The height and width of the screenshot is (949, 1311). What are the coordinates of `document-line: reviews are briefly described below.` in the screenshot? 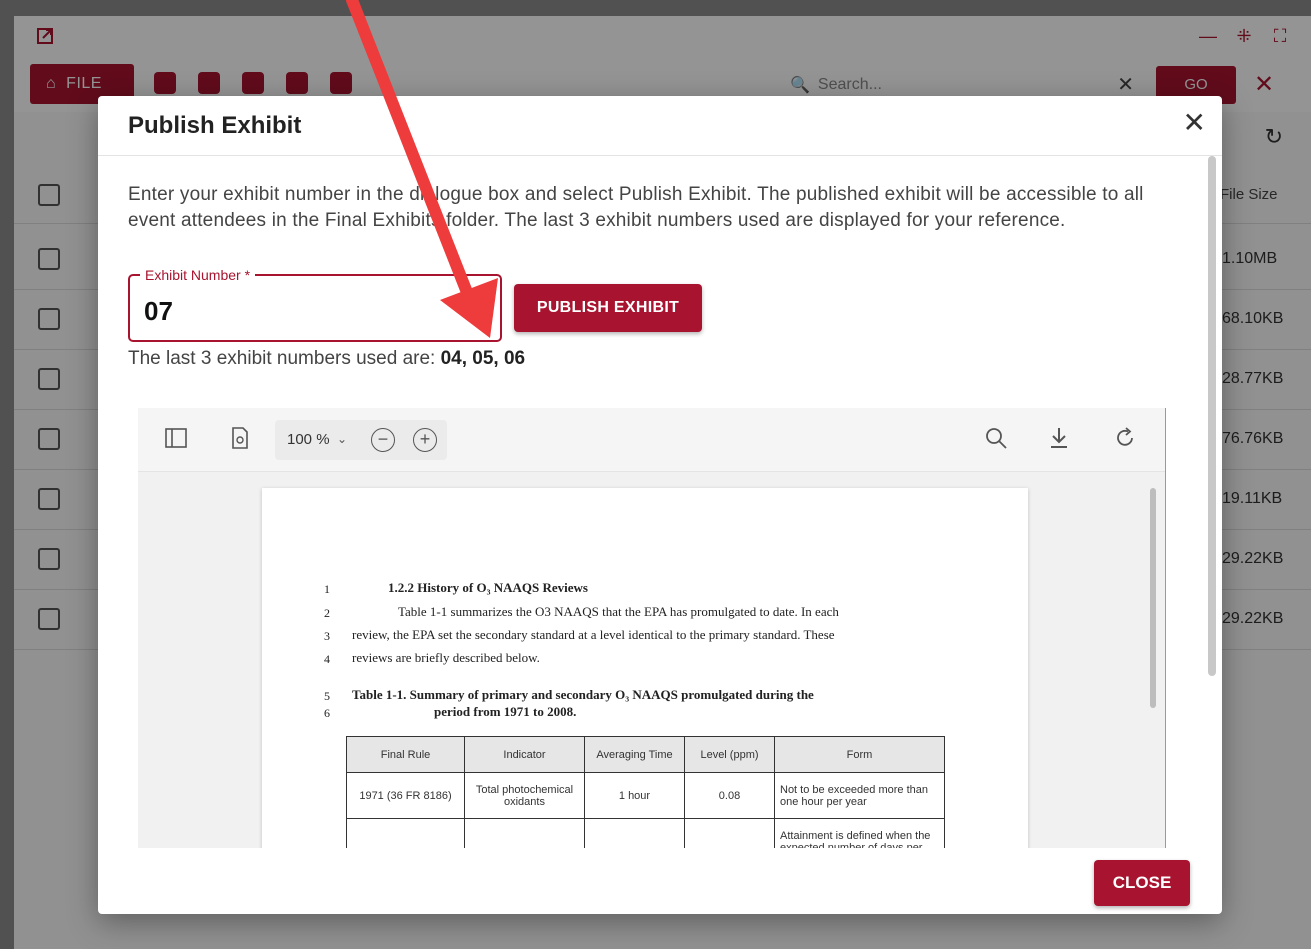 It's located at (446, 657).